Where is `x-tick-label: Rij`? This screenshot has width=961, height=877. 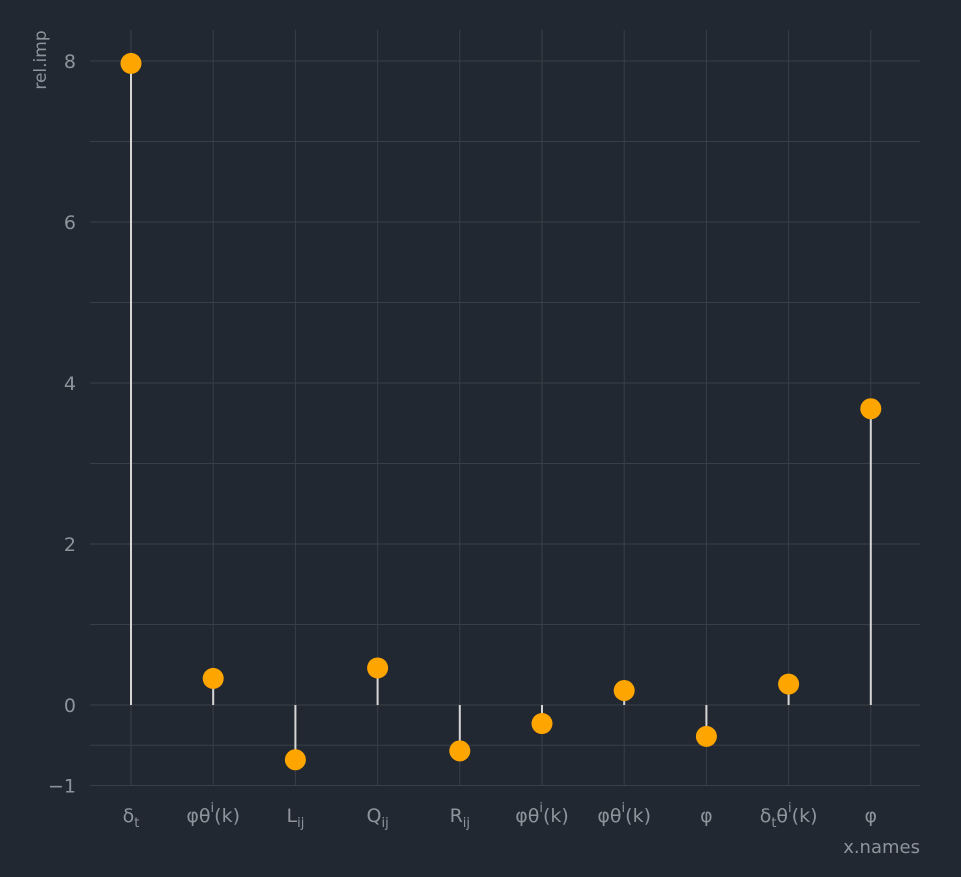
x-tick-label: Rij is located at coordinates (460, 818).